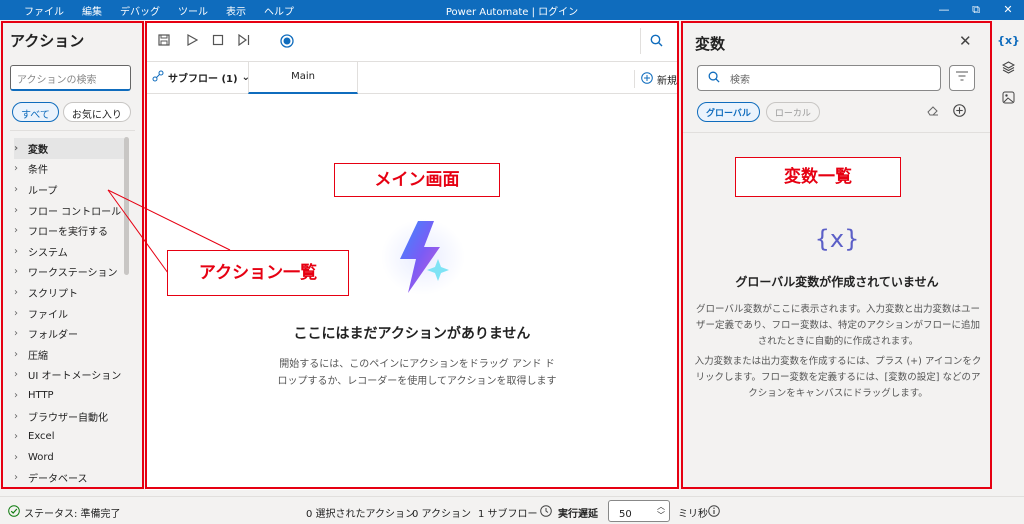  I want to click on annotation-main-label: メイン画面, so click(417, 180).